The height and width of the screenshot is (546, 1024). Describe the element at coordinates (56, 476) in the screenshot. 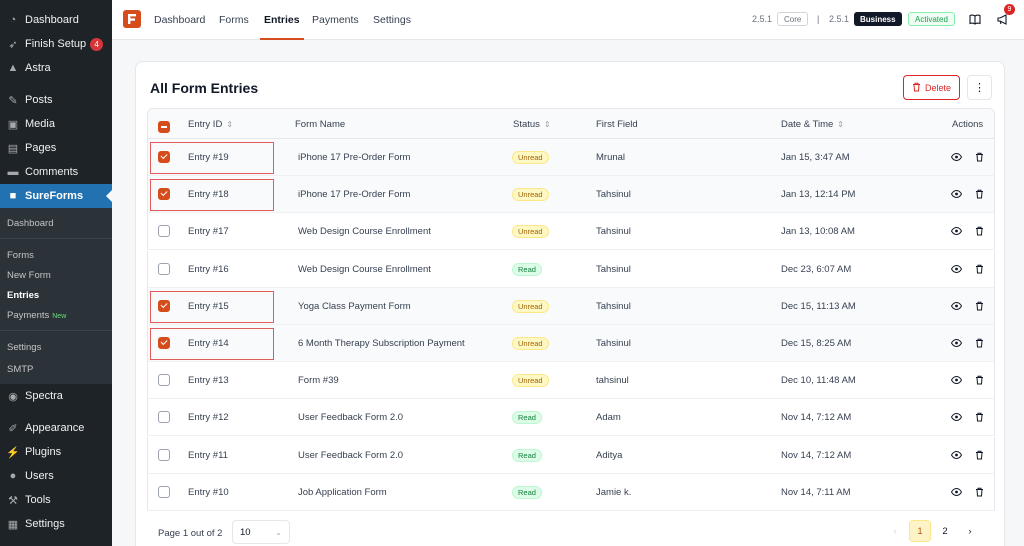

I see `sidebar-item-users: ● Users` at that location.